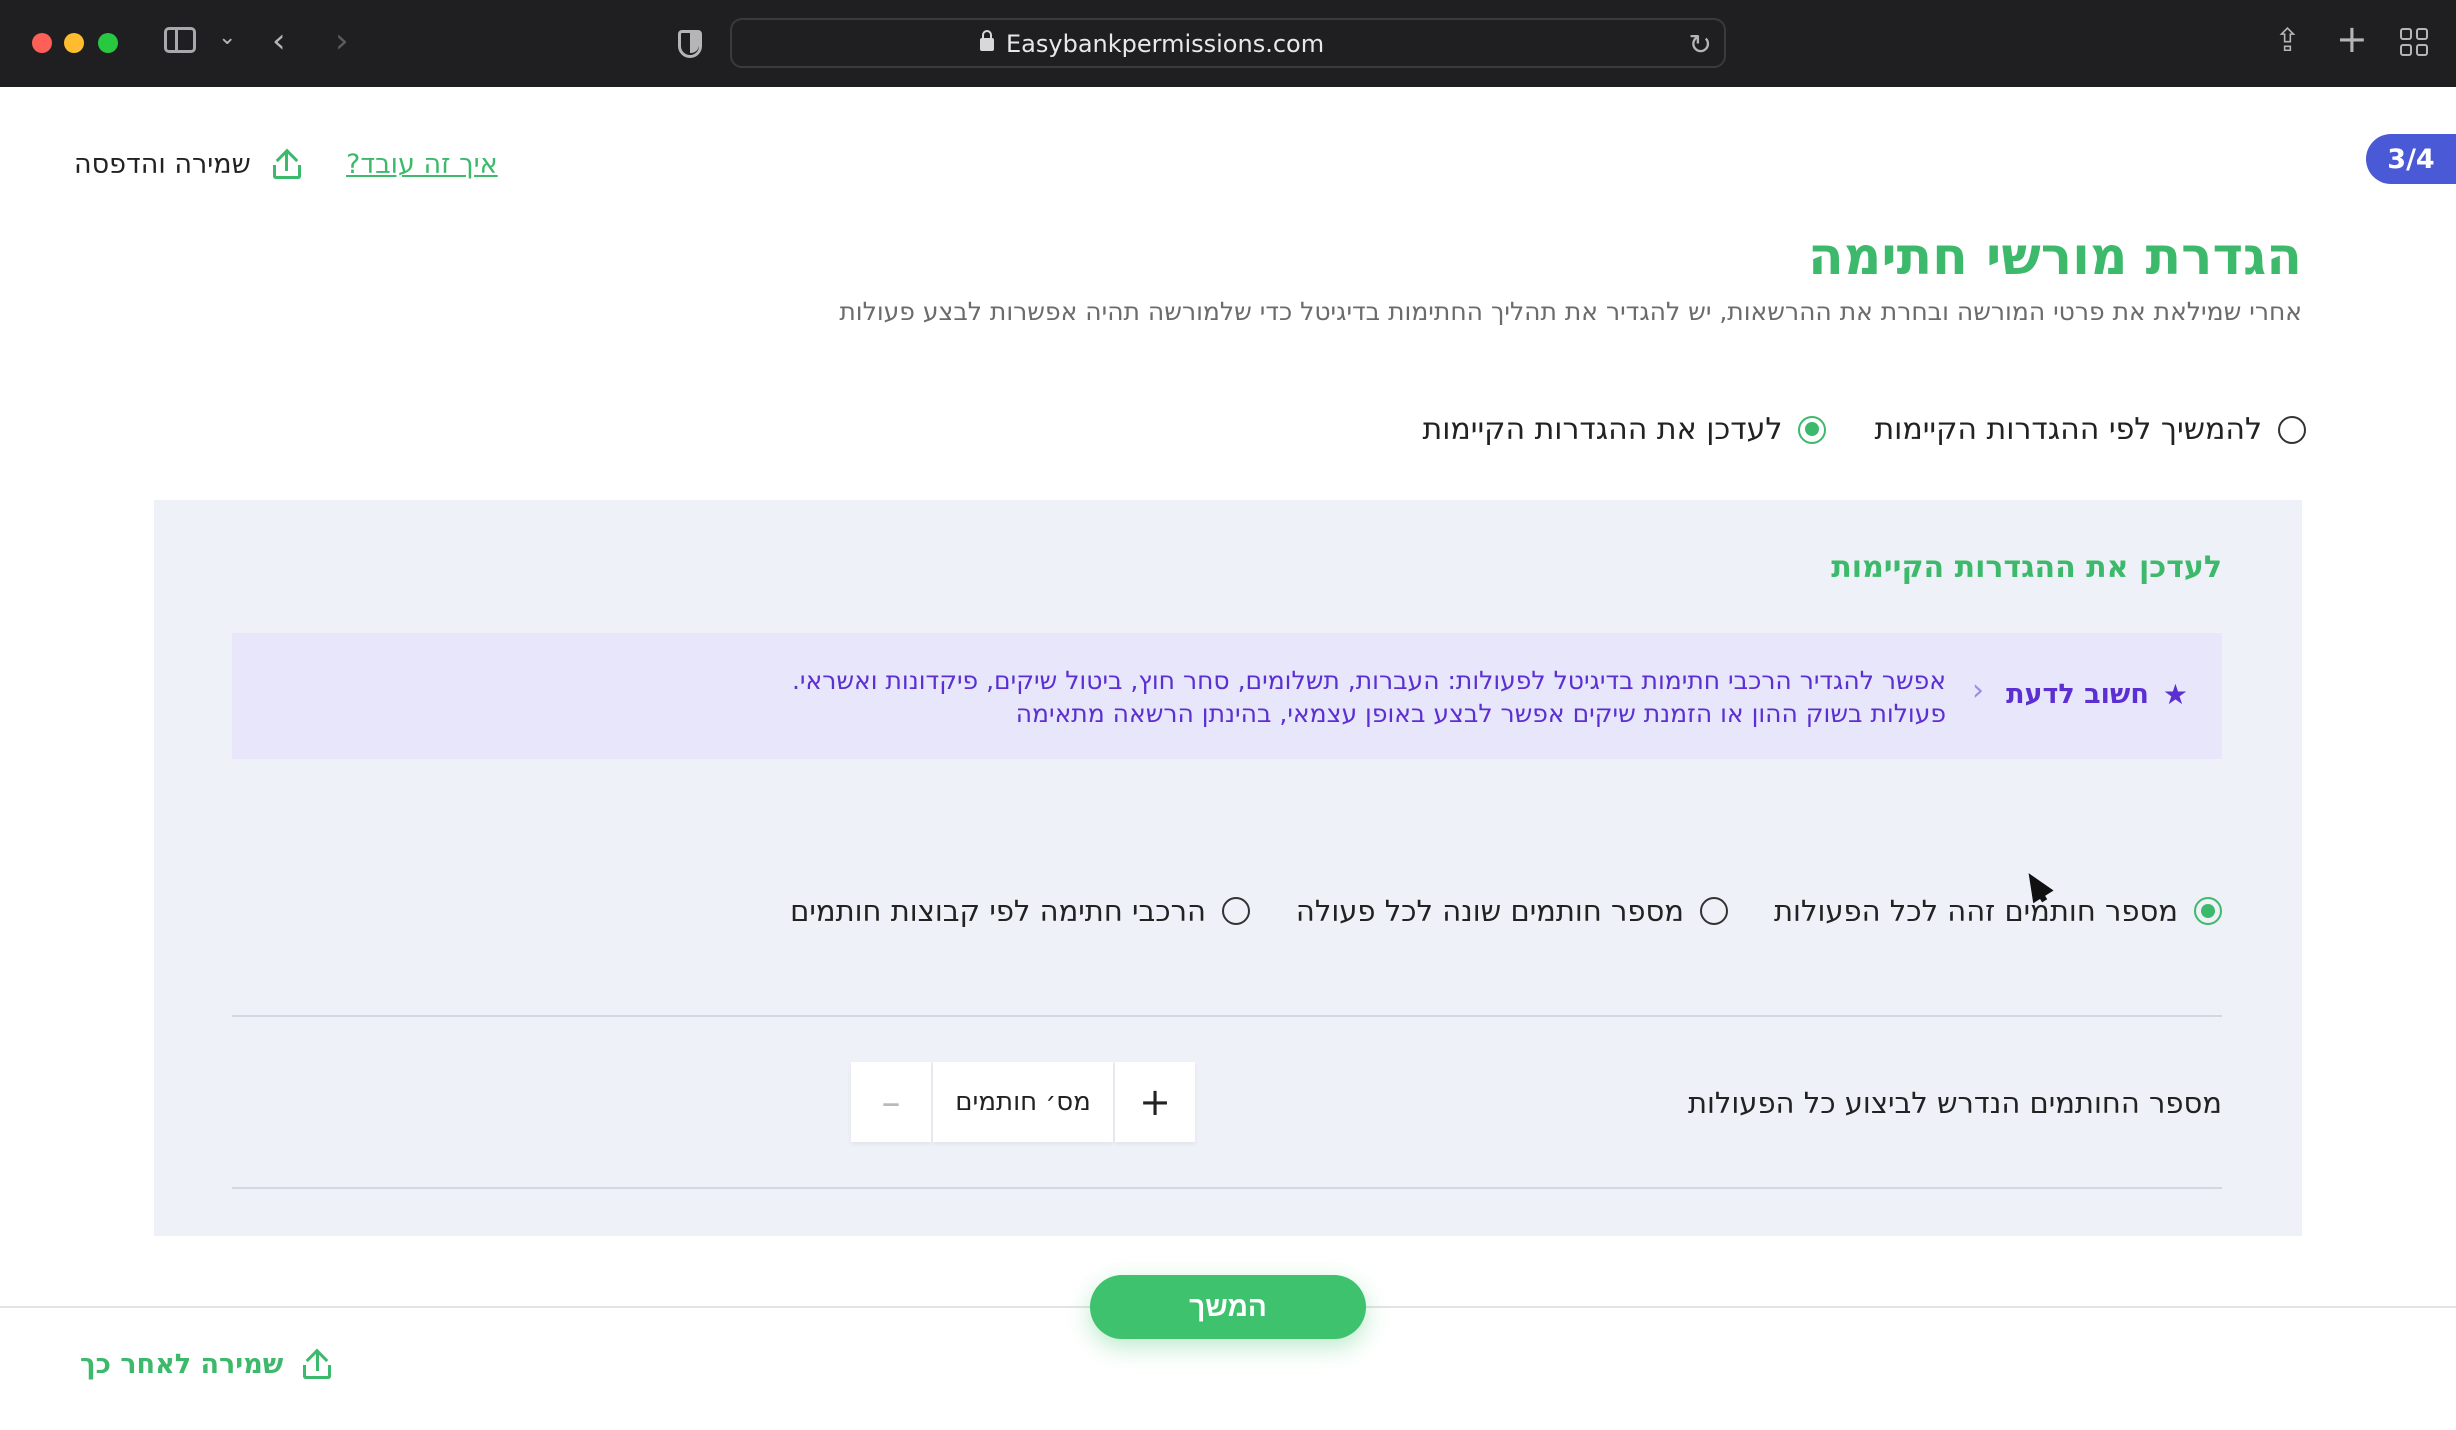 This screenshot has width=2456, height=1430. What do you see at coordinates (2208, 911) in the screenshot?
I see `radio-same-signers` at bounding box center [2208, 911].